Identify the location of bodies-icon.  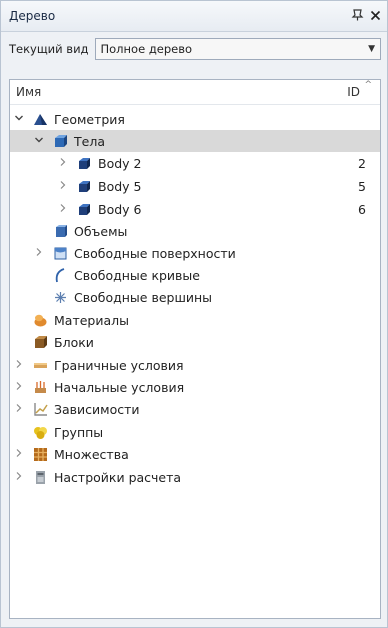
(60, 141).